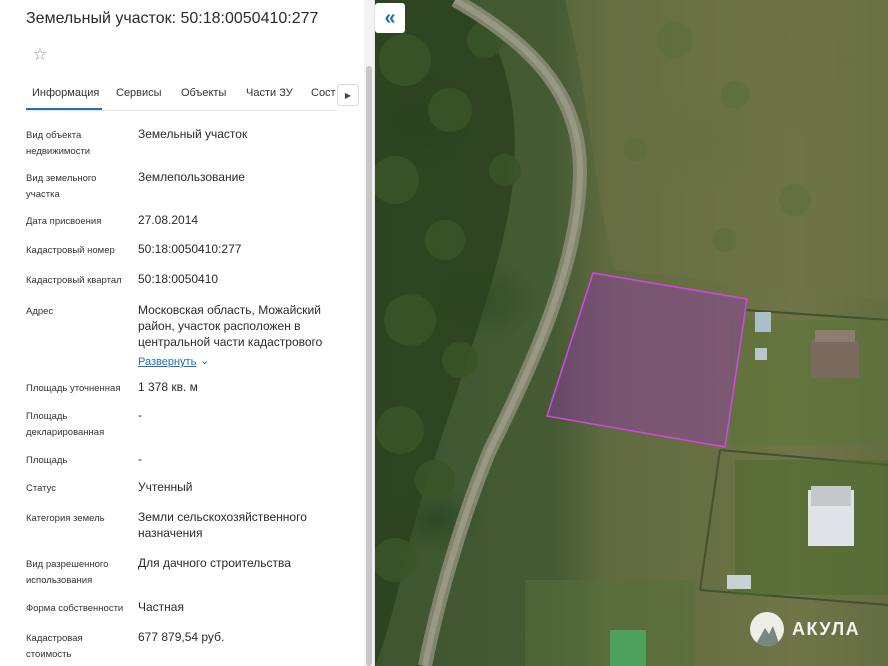 This screenshot has width=888, height=666. What do you see at coordinates (165, 487) in the screenshot?
I see `field-value: Учтенный` at bounding box center [165, 487].